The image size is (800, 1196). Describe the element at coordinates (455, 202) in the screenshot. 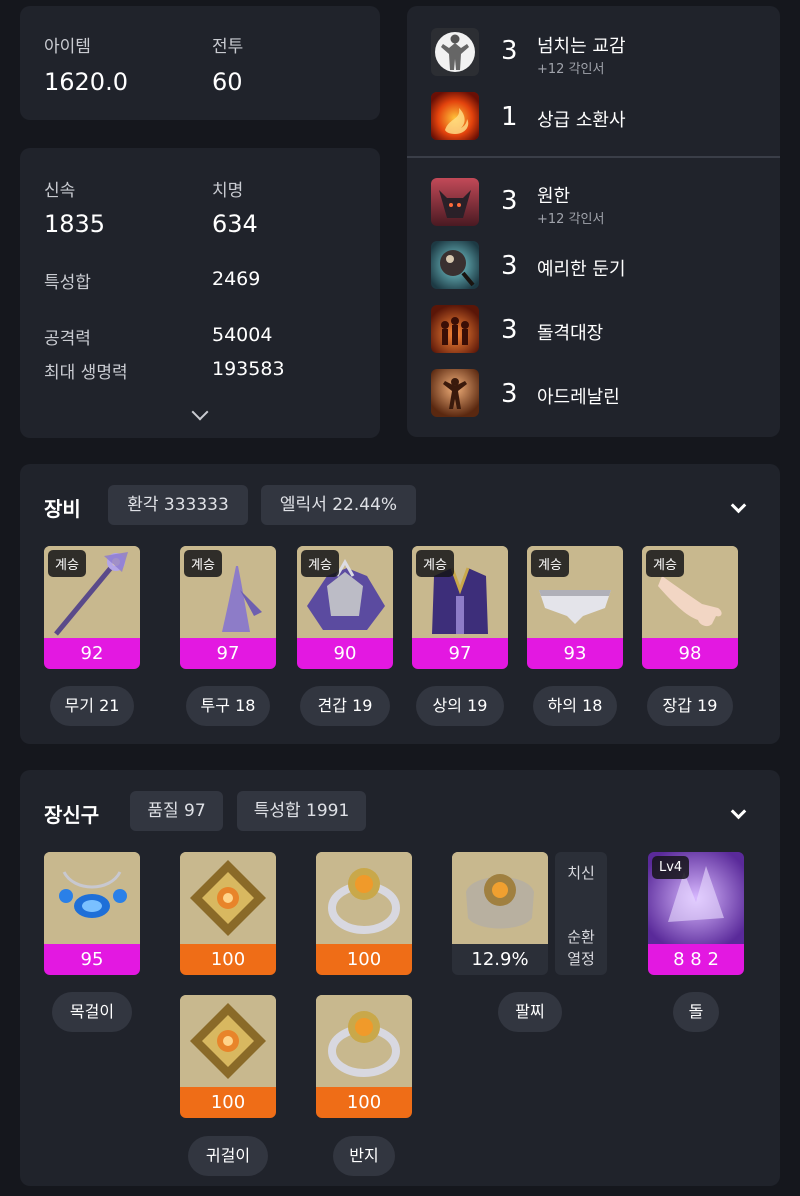

I see `demon-icon` at that location.